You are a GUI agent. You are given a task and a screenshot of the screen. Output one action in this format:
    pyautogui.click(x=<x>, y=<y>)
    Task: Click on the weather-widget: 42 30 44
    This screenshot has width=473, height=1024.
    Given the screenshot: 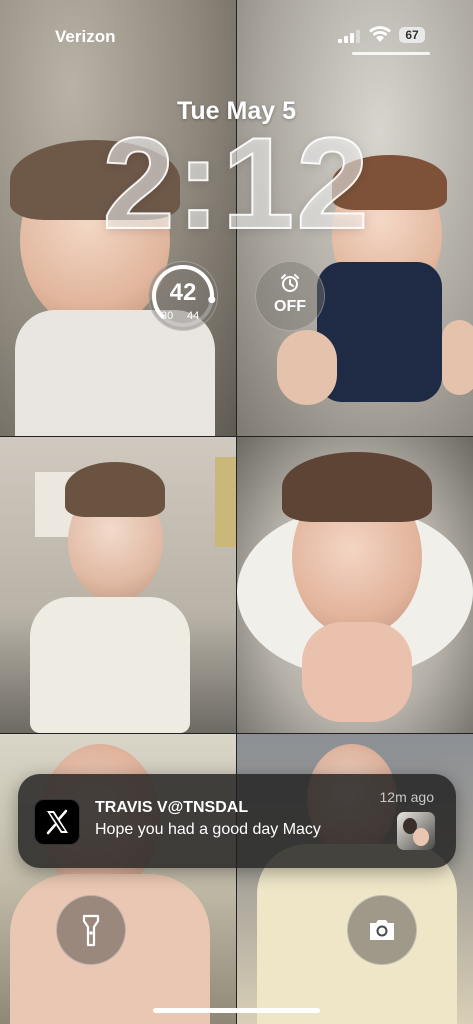 What is the action you would take?
    pyautogui.click(x=183, y=296)
    